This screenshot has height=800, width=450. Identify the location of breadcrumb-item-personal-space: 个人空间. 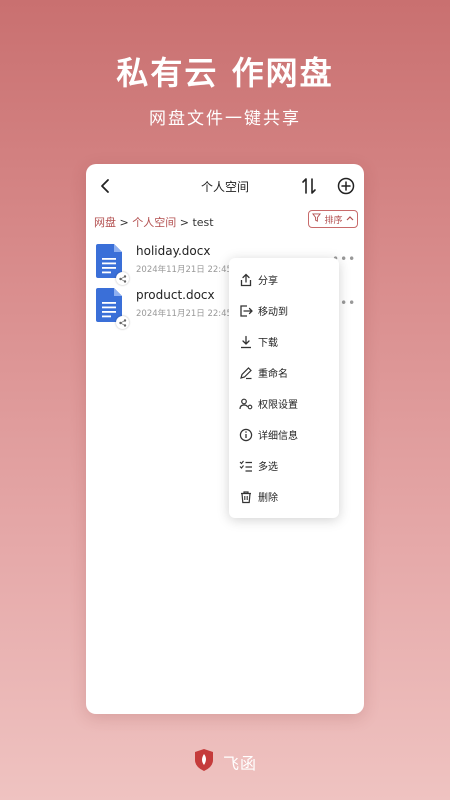
(154, 222).